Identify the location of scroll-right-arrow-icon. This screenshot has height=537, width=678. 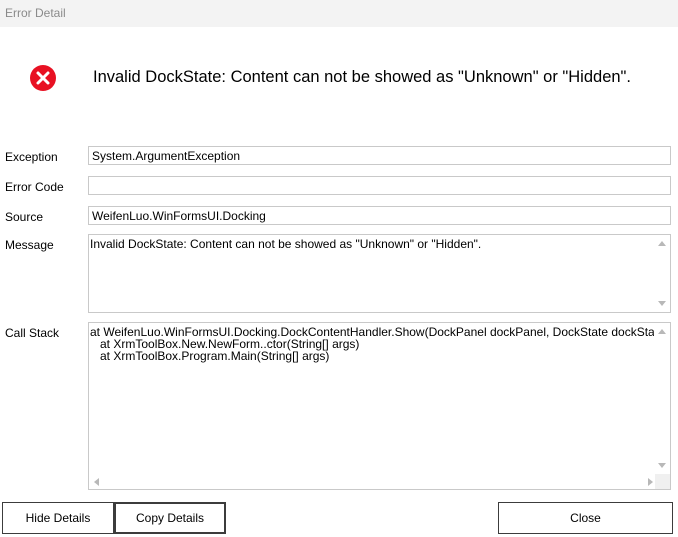
(650, 482).